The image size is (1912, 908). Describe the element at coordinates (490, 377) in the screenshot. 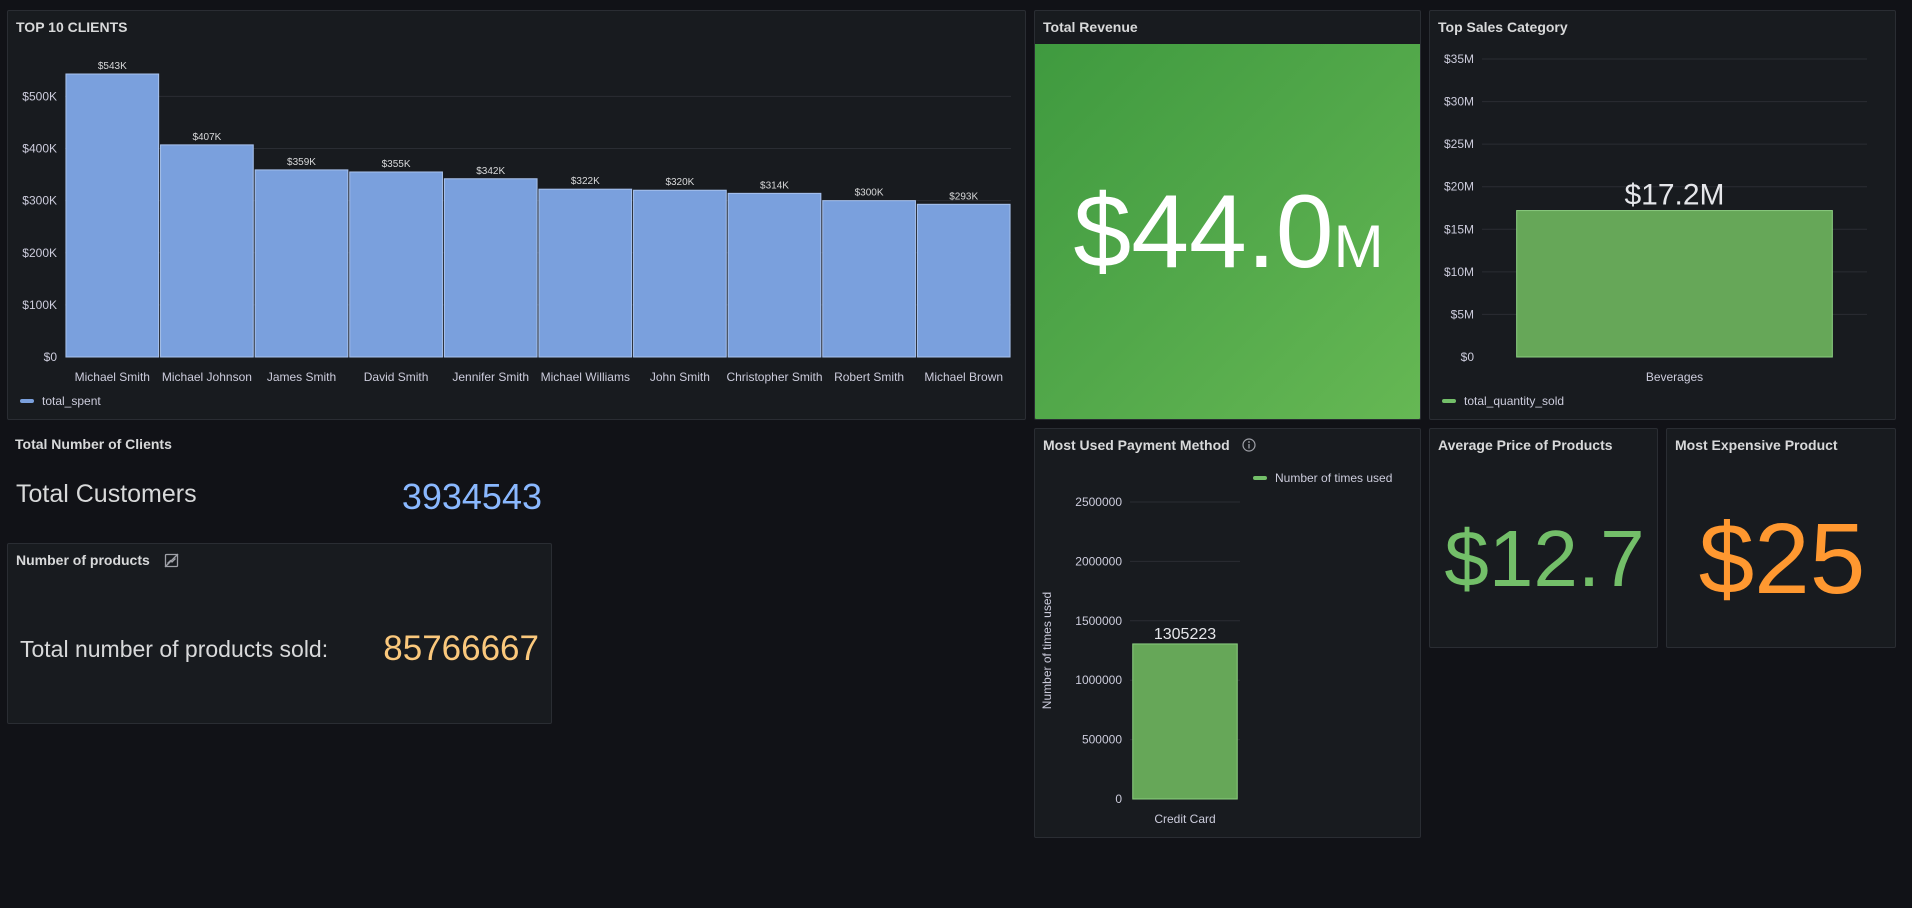

I see `x-tick-label: Jennifer Smith` at that location.